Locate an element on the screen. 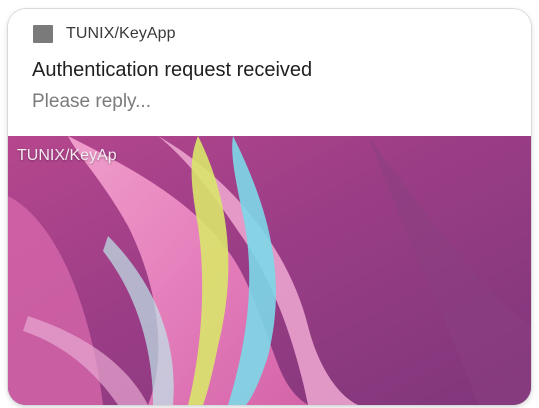 The height and width of the screenshot is (408, 539). app-square-icon is located at coordinates (43, 34).